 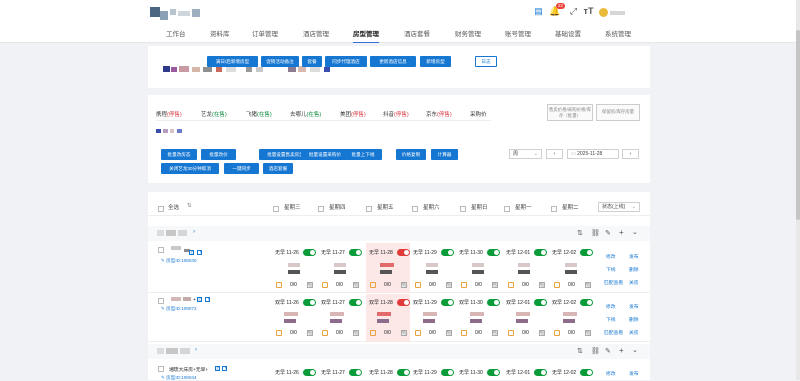 What do you see at coordinates (486, 61) in the screenshot?
I see `log-button: 日志` at bounding box center [486, 61].